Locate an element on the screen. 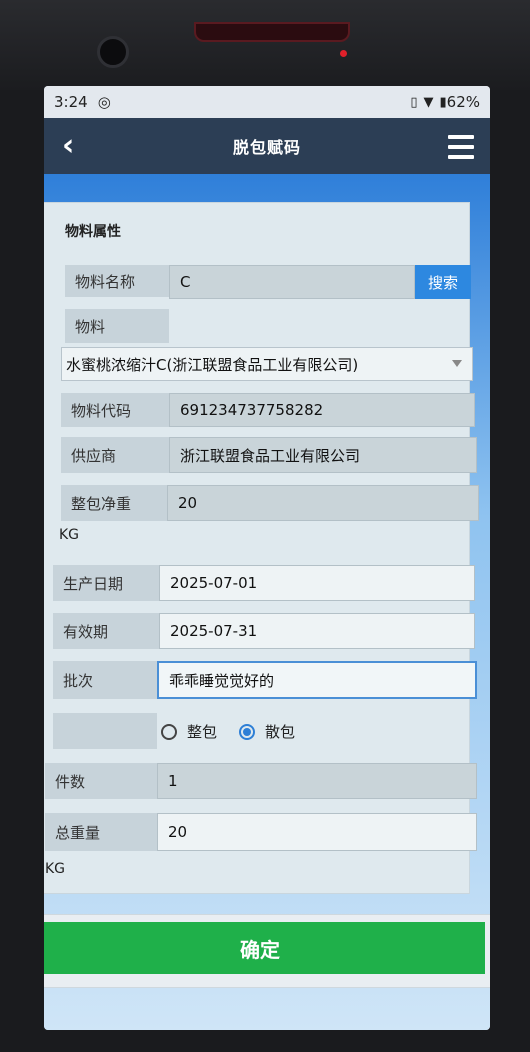 The image size is (530, 1052). material-code-field: 691234737758282 is located at coordinates (322, 410).